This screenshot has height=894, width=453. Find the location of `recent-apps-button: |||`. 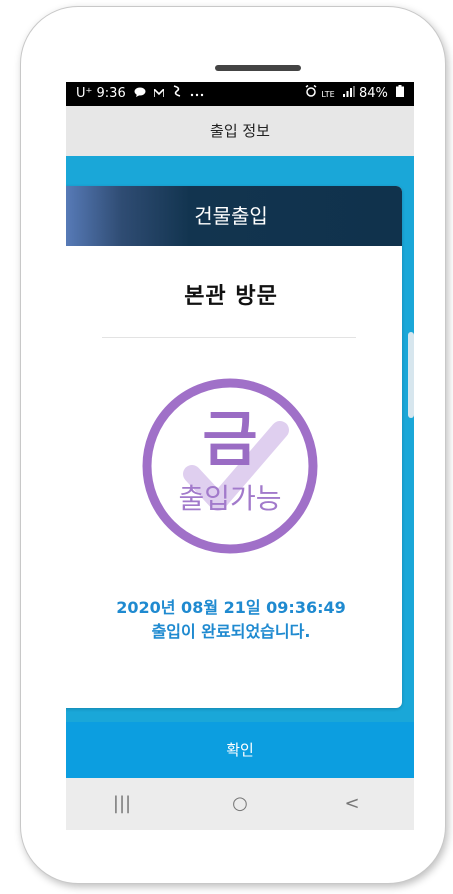

recent-apps-button: ||| is located at coordinates (122, 804).